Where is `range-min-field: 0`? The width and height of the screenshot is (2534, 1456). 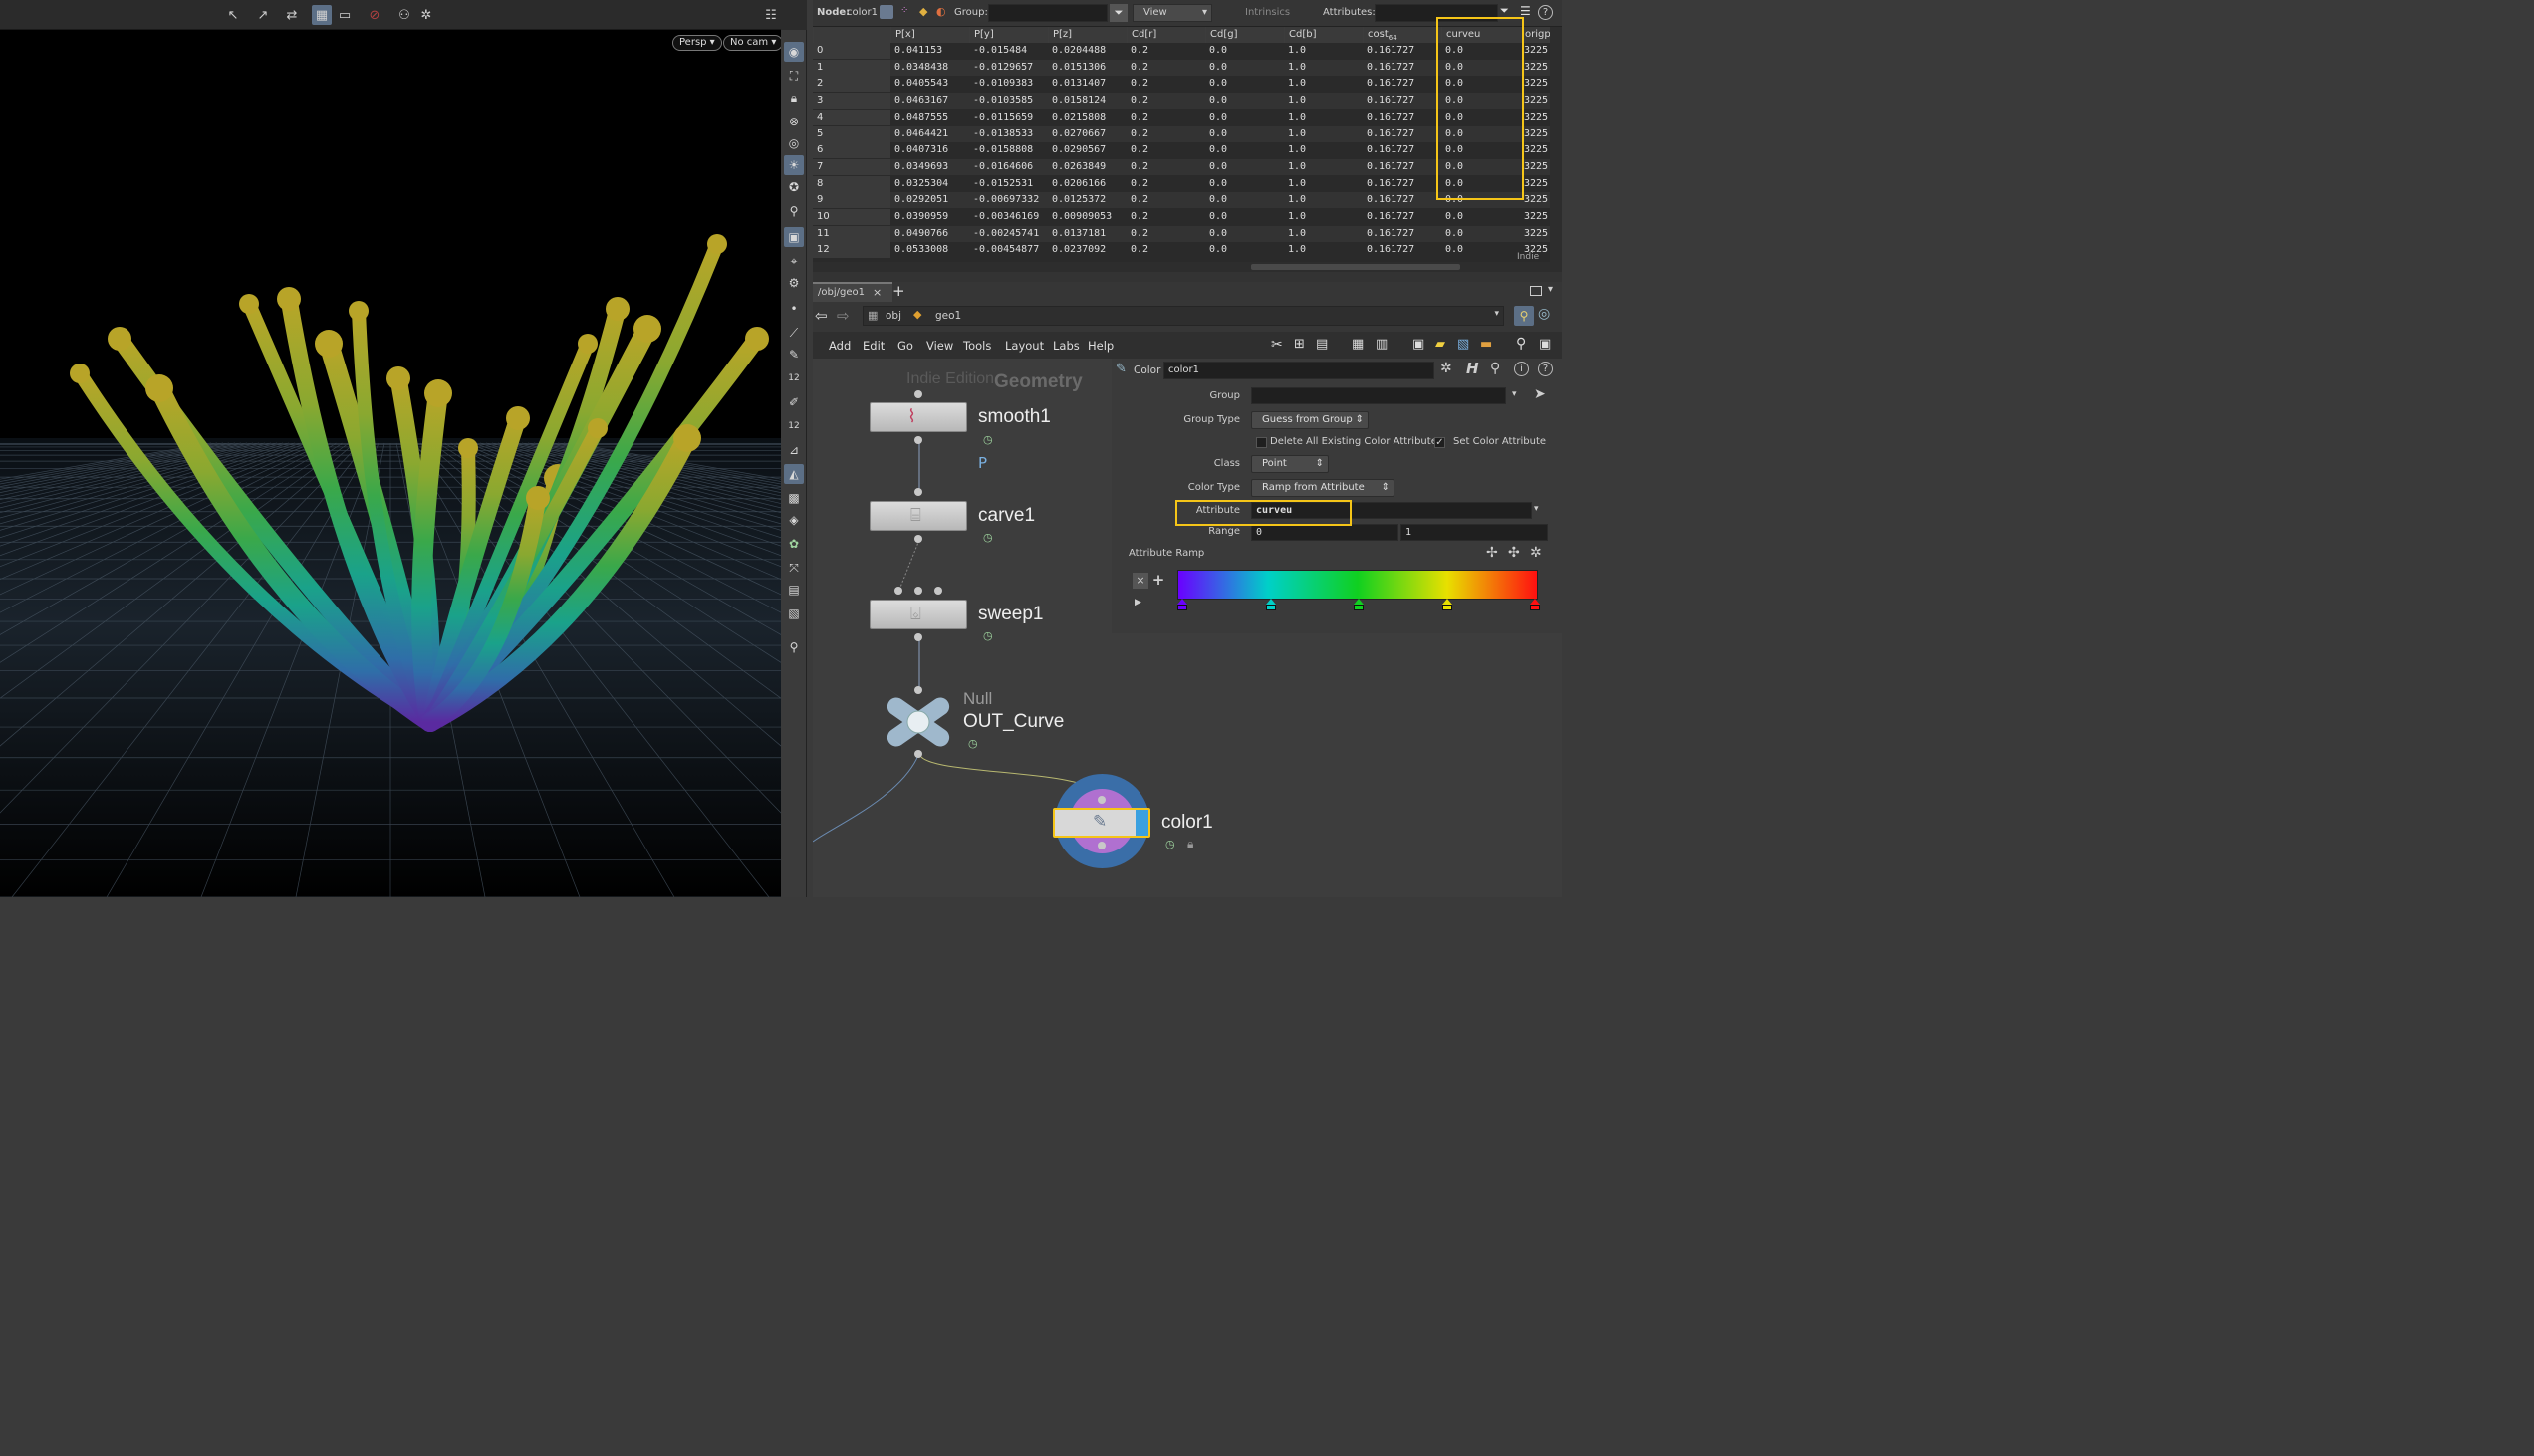 range-min-field: 0 is located at coordinates (1324, 532).